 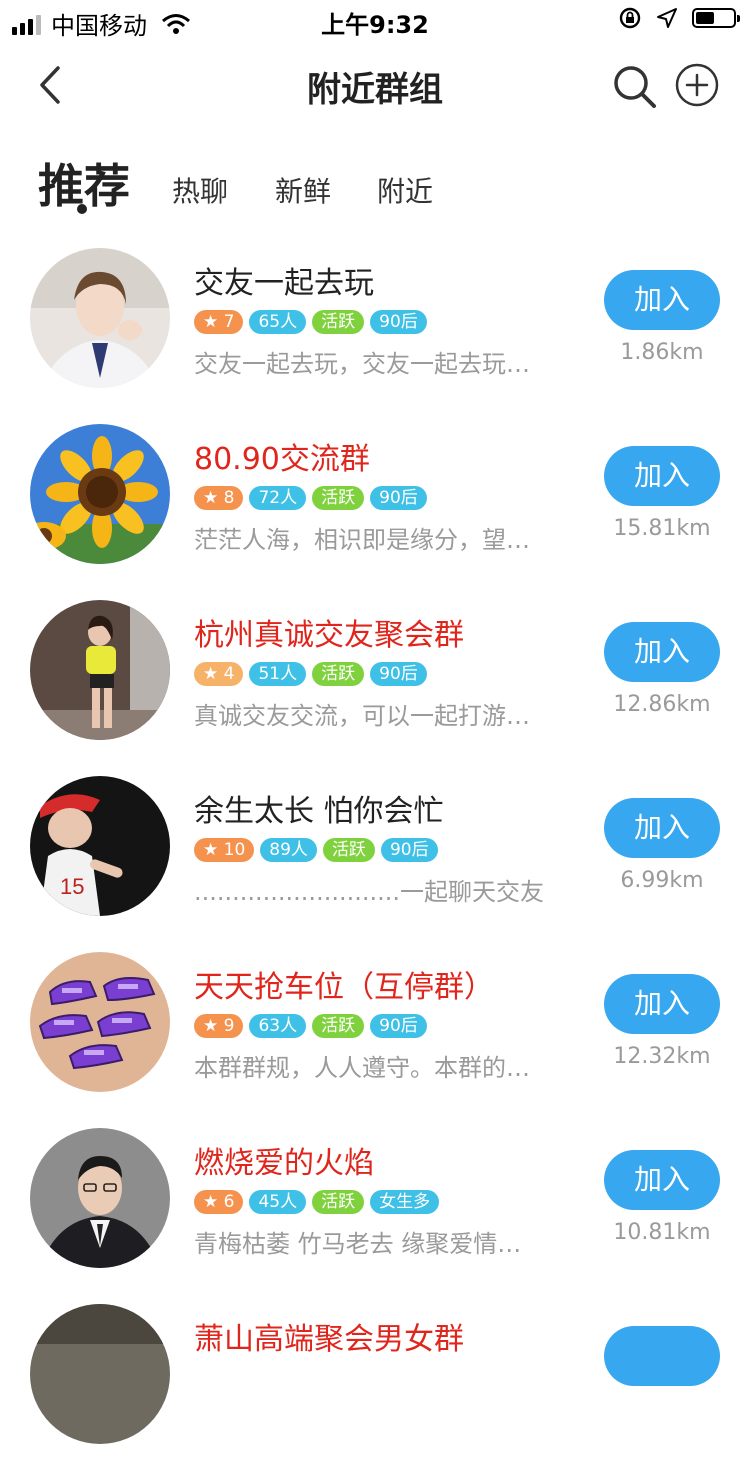 I want to click on level-badge: ★ 8, so click(x=219, y=498).